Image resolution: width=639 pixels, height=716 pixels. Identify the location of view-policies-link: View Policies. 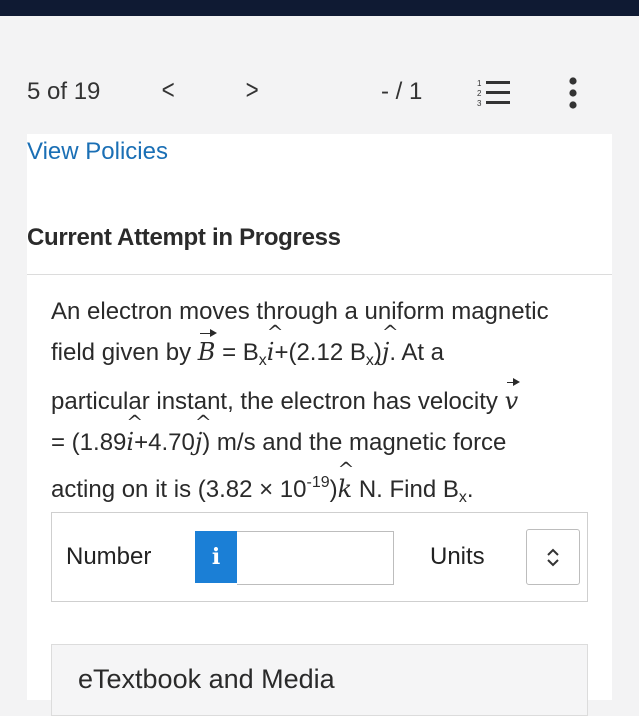
(97, 152).